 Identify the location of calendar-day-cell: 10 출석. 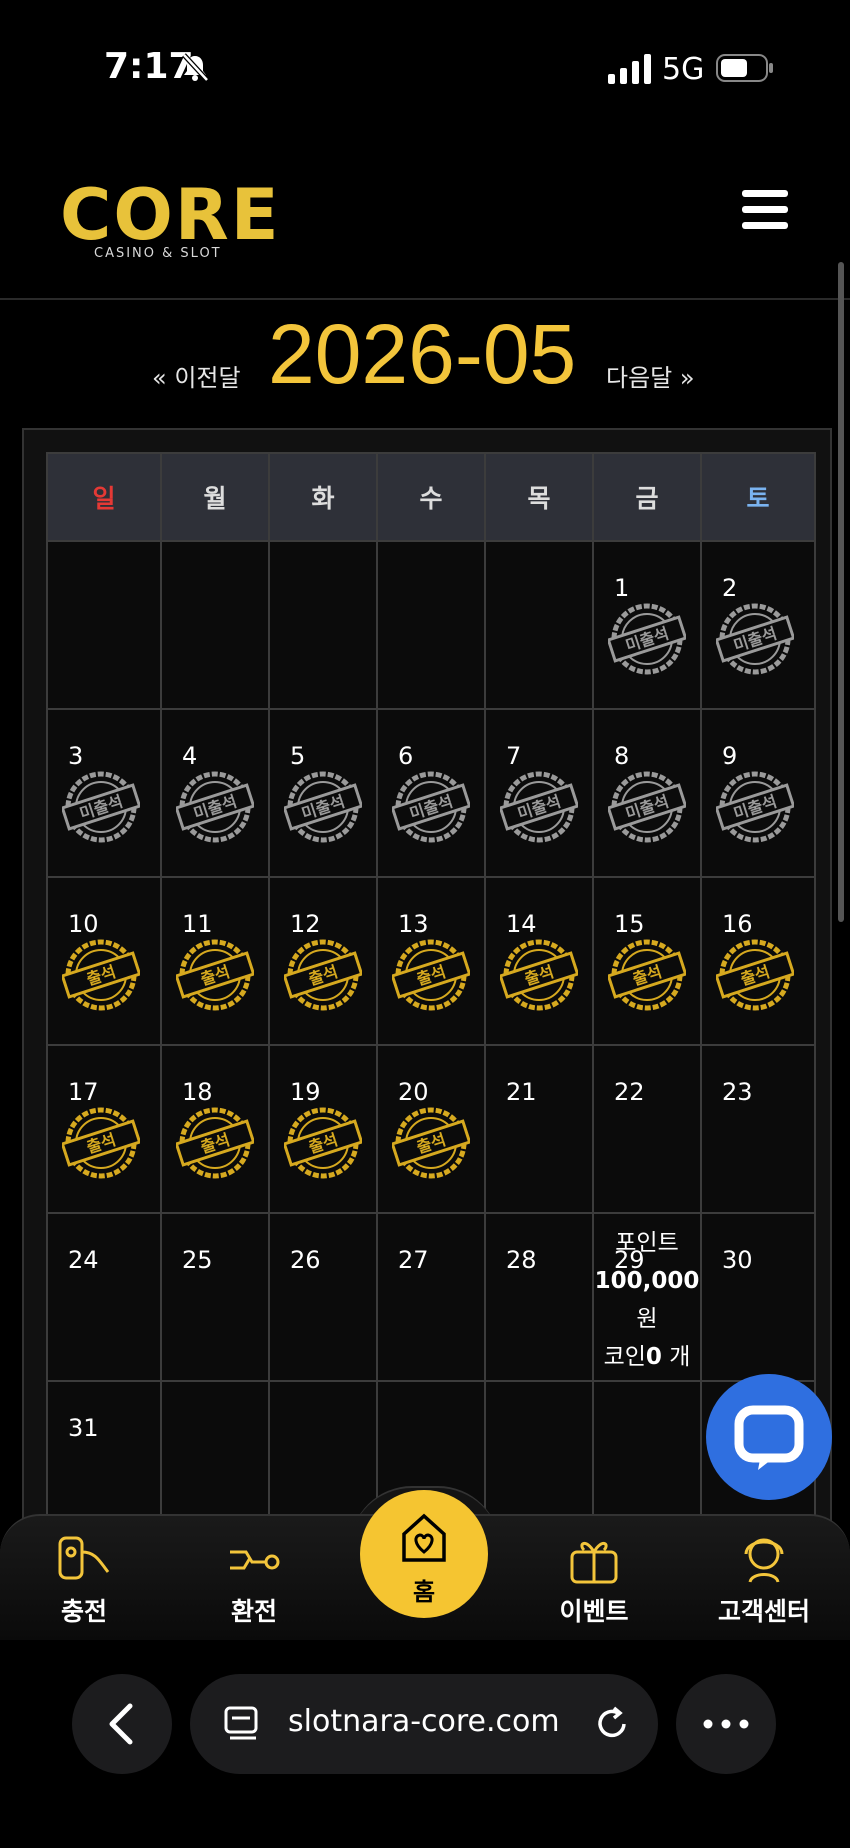
(104, 961).